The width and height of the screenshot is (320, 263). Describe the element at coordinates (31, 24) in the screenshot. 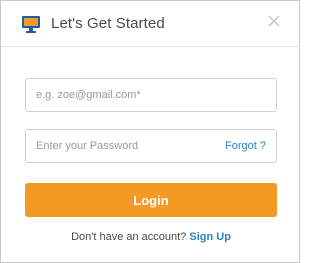

I see `monitor-icon` at that location.